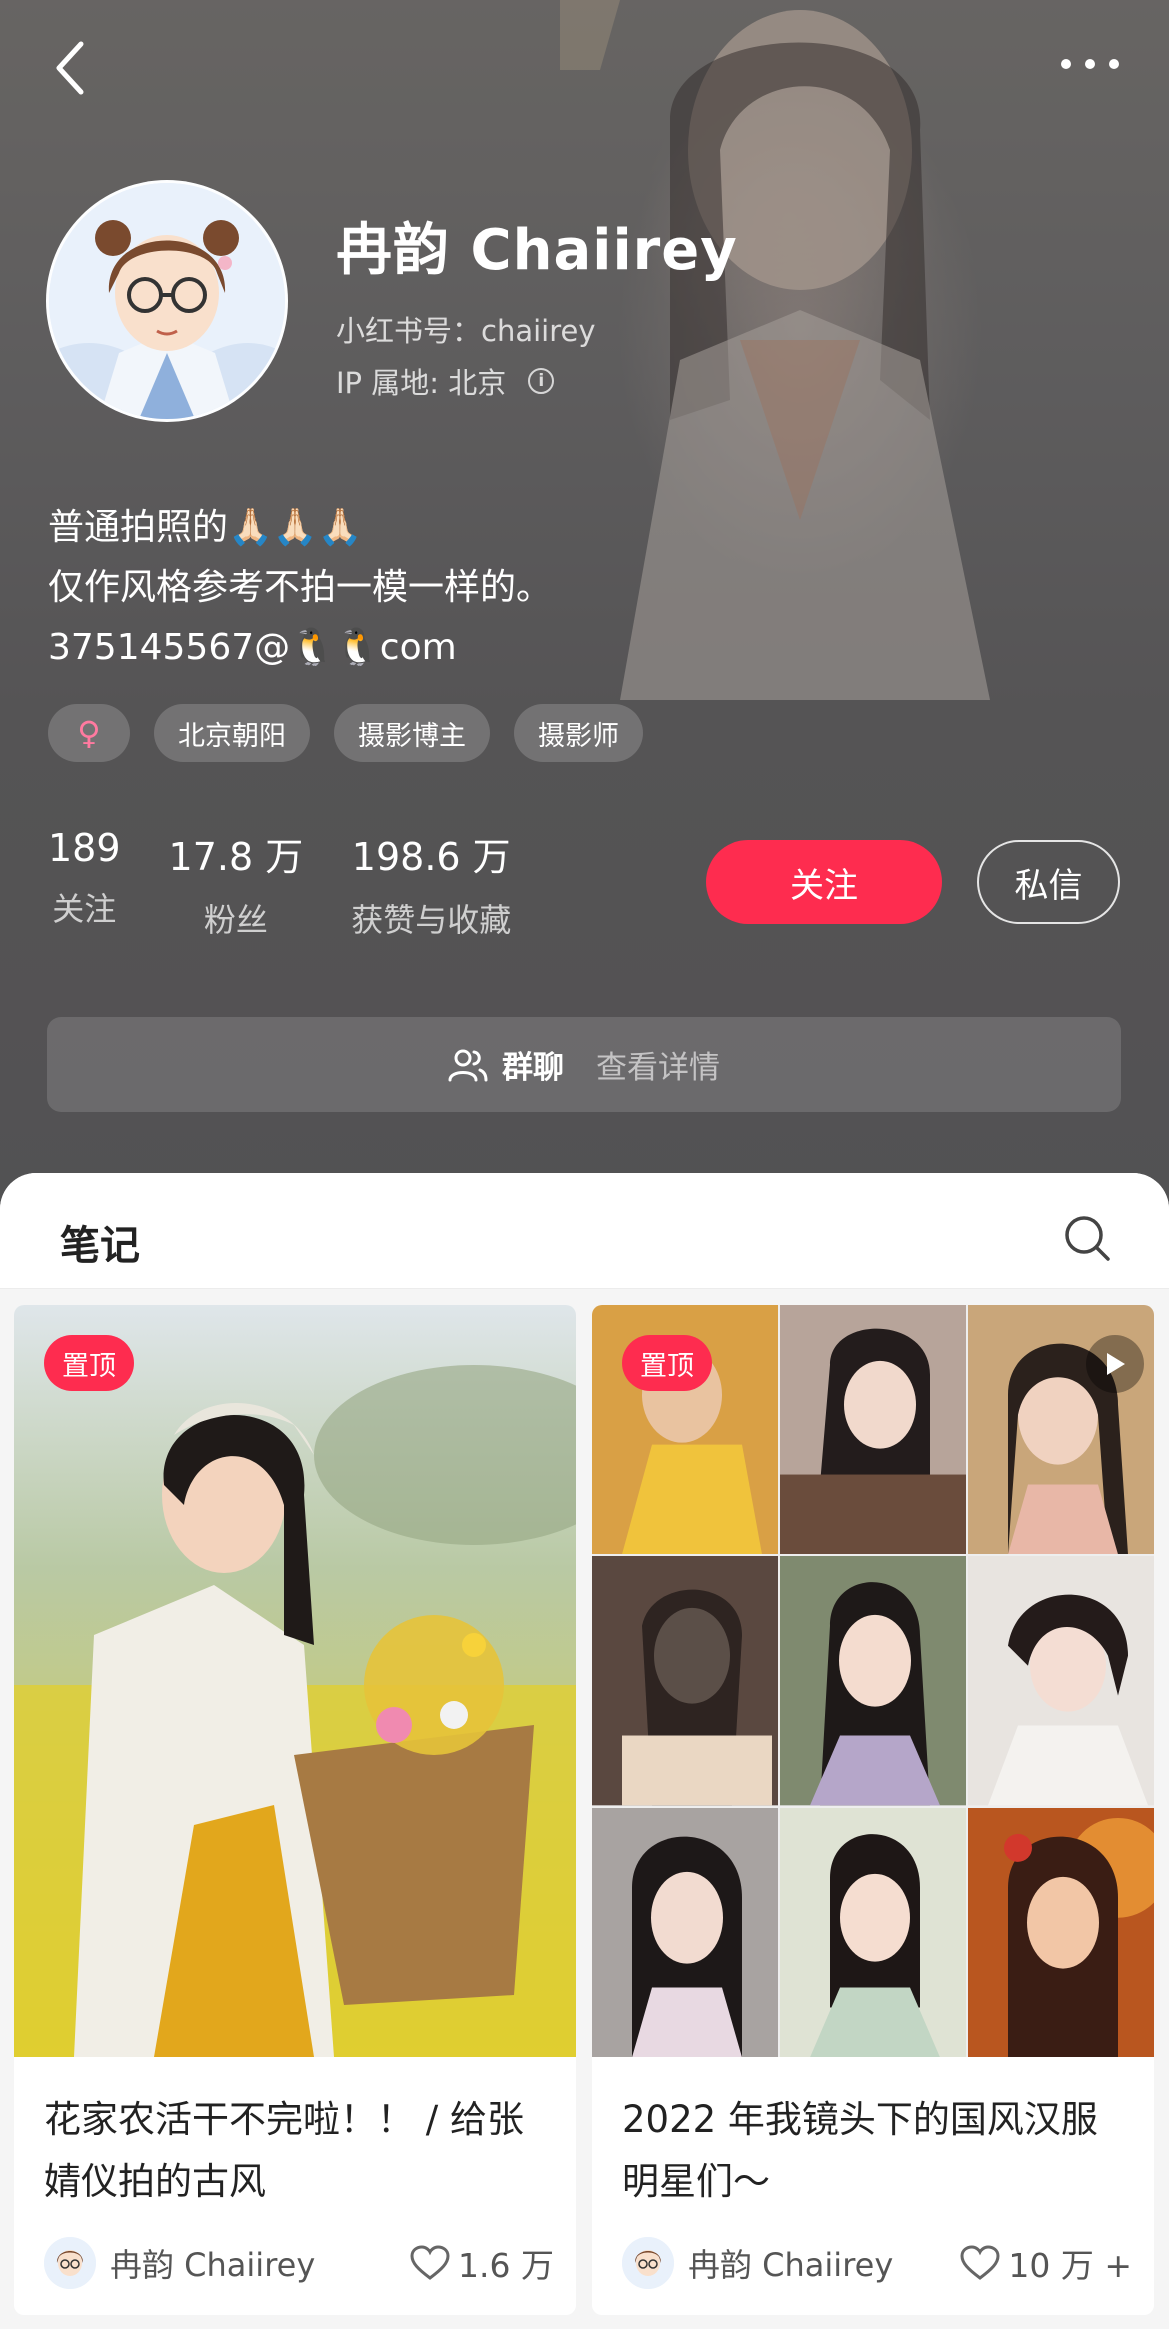 Image resolution: width=1169 pixels, height=2329 pixels. I want to click on like-button: 1.6 万, so click(482, 2263).